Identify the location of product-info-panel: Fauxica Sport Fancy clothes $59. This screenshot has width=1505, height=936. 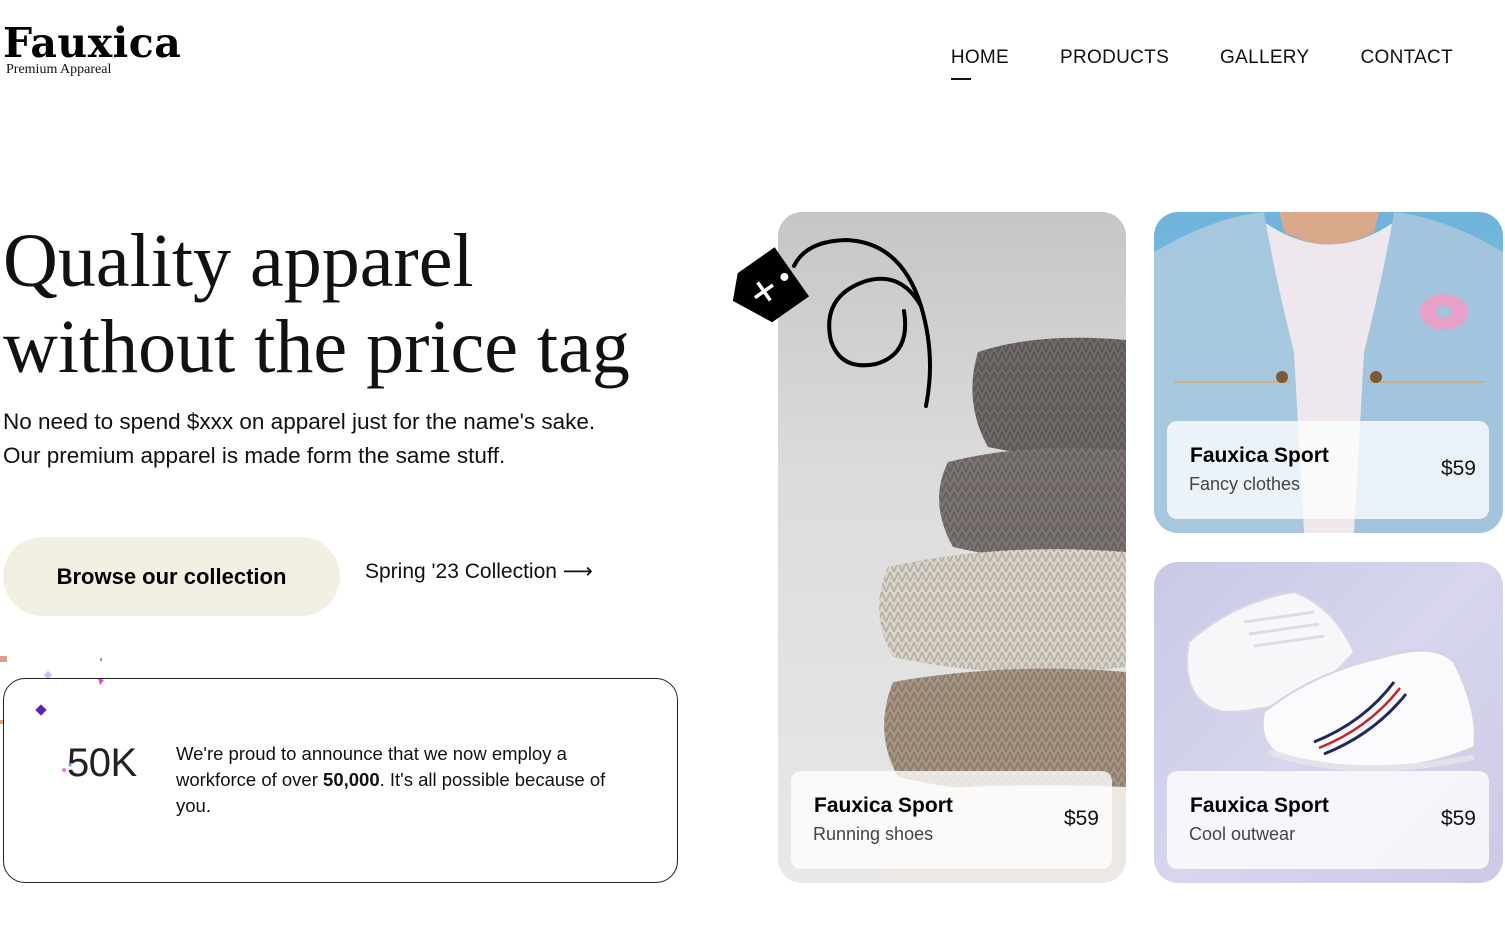
(1328, 470).